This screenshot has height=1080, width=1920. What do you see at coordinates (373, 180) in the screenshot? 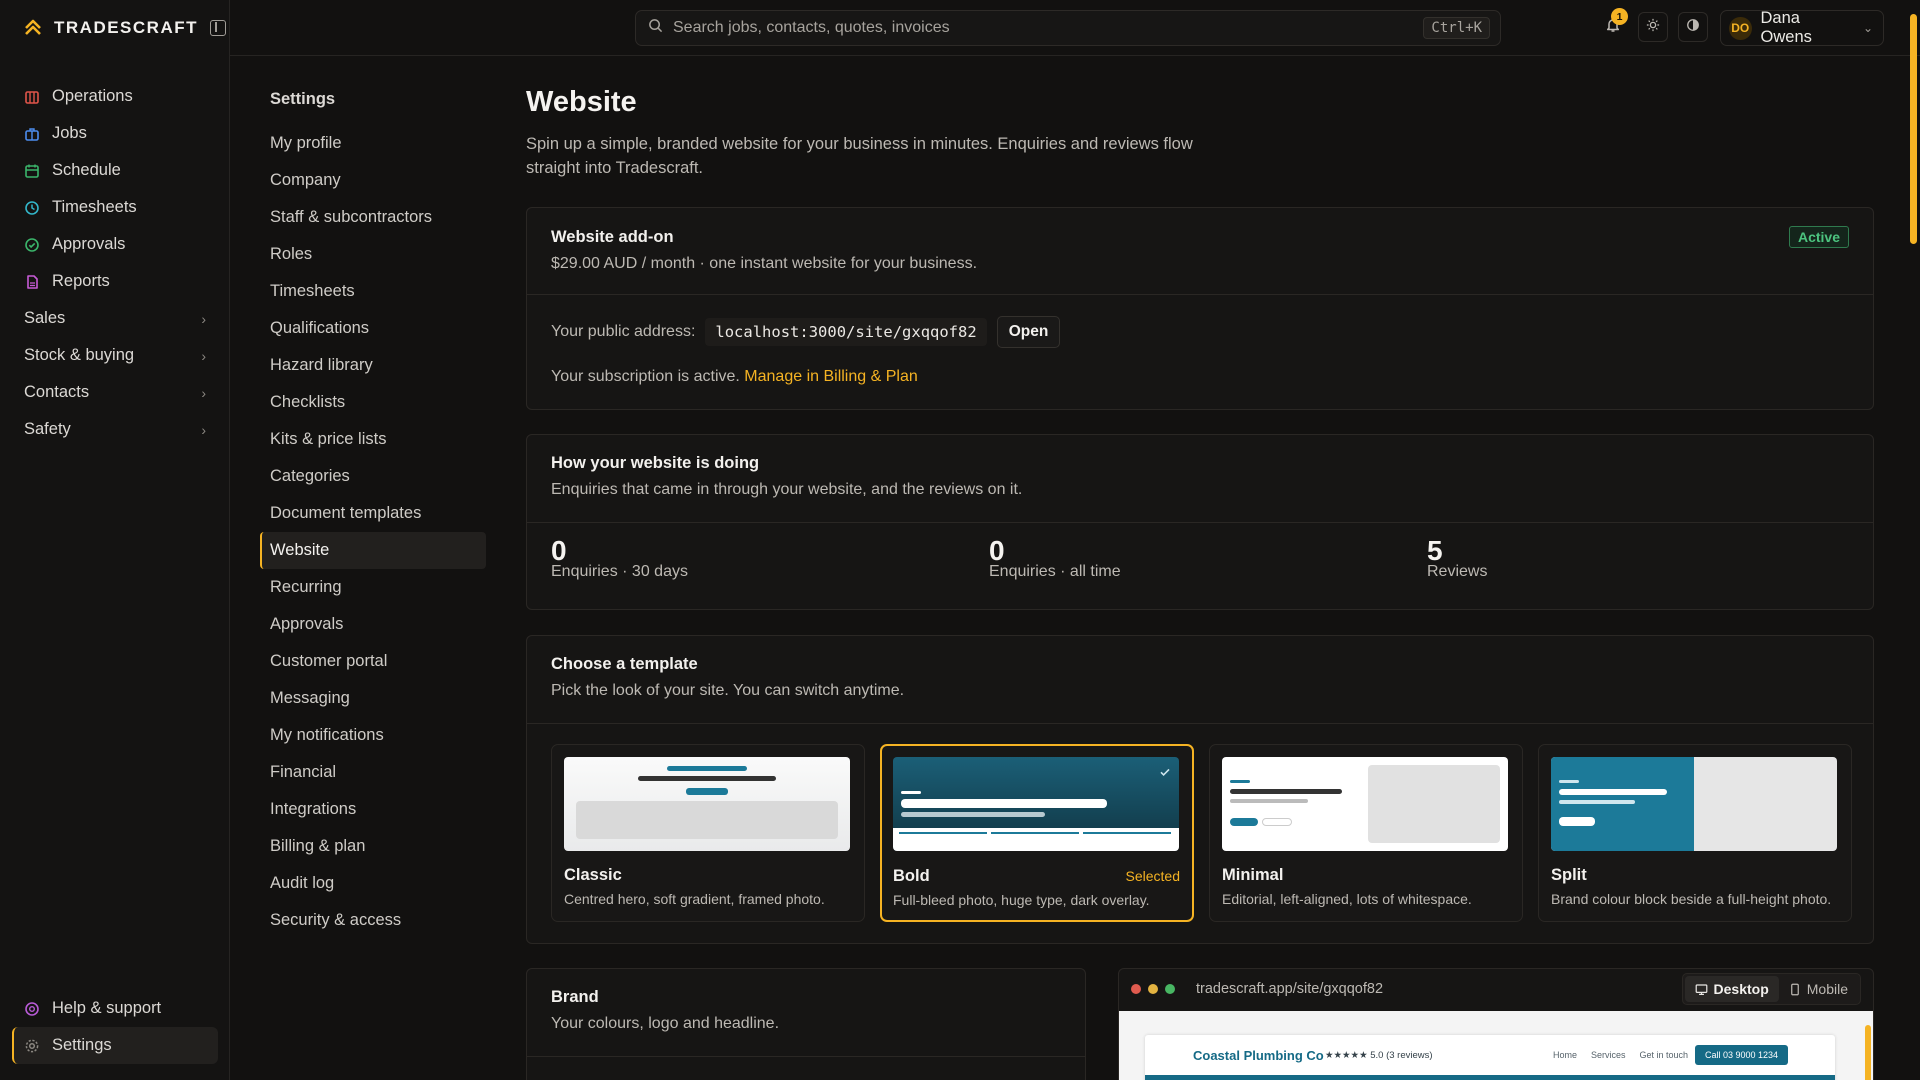
I see `settings-item-company: Company` at bounding box center [373, 180].